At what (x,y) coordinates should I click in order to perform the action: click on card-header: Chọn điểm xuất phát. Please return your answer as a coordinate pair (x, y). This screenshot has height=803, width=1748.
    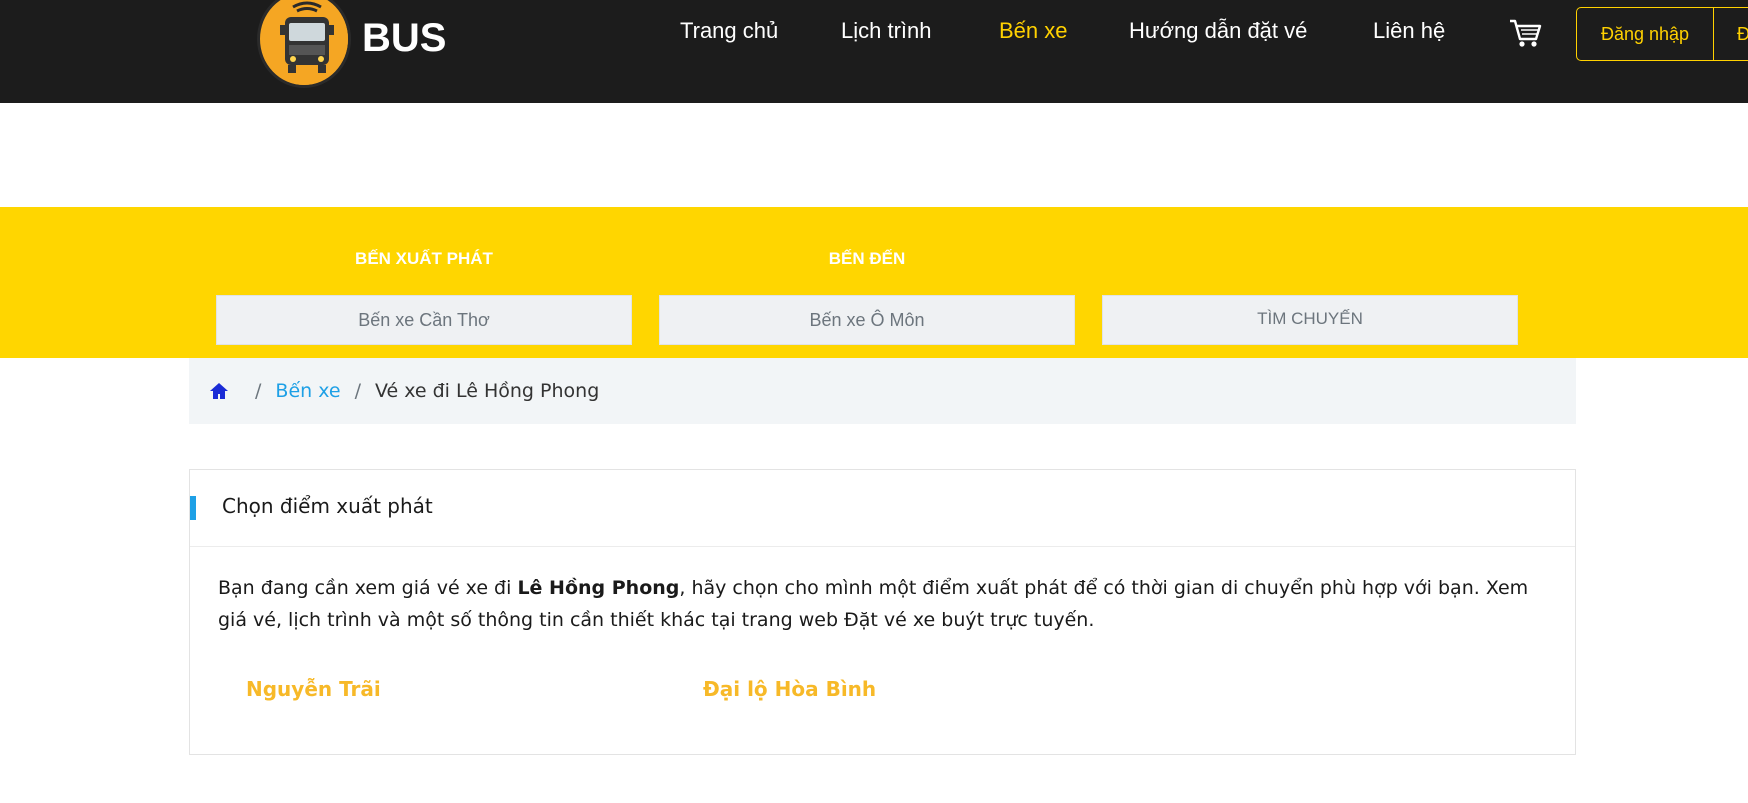
    Looking at the image, I should click on (882, 508).